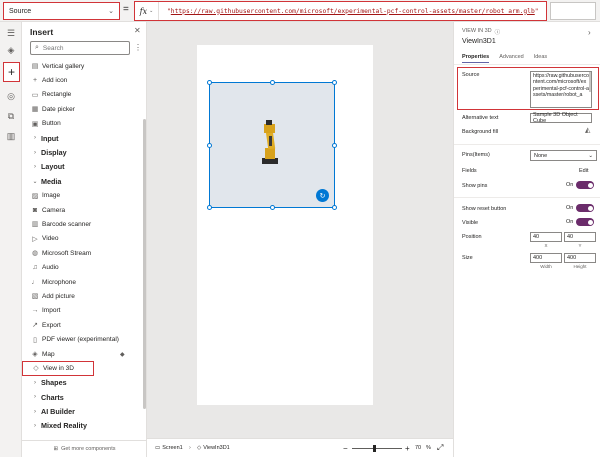 This screenshot has height=457, width=600. I want to click on visible-toggle: On, so click(580, 222).